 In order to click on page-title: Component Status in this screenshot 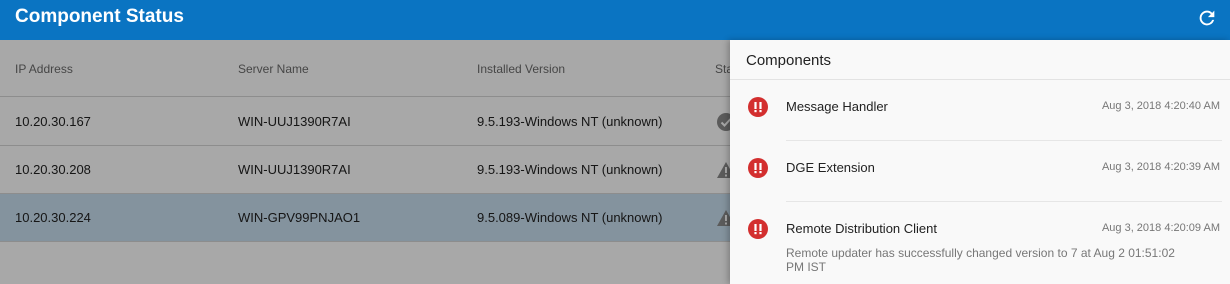, I will do `click(99, 16)`.